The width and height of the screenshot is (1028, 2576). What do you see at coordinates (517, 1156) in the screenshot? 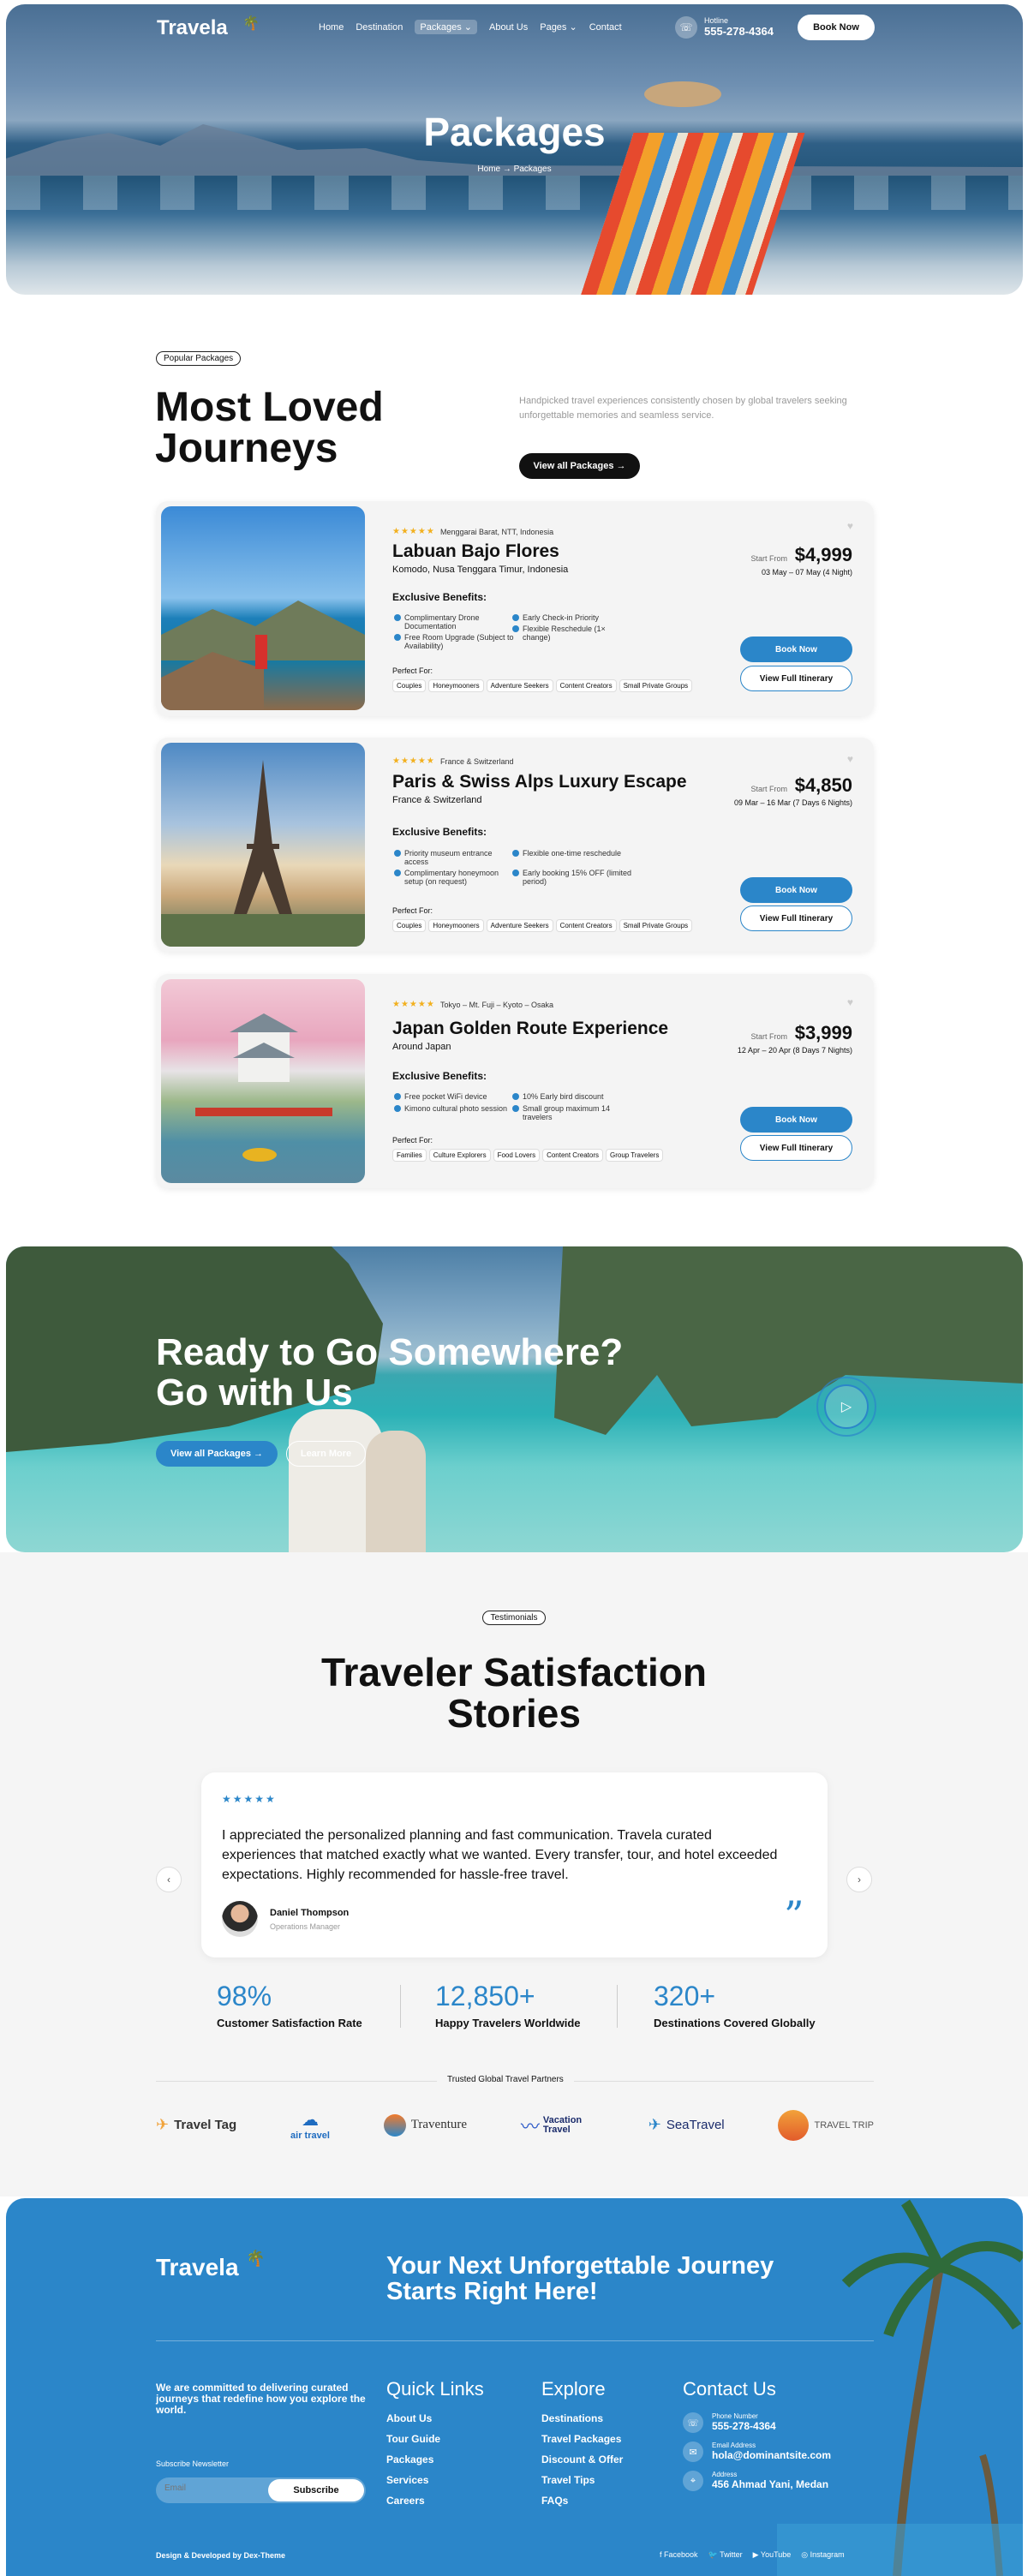
I see `tag: Food Lovers` at bounding box center [517, 1156].